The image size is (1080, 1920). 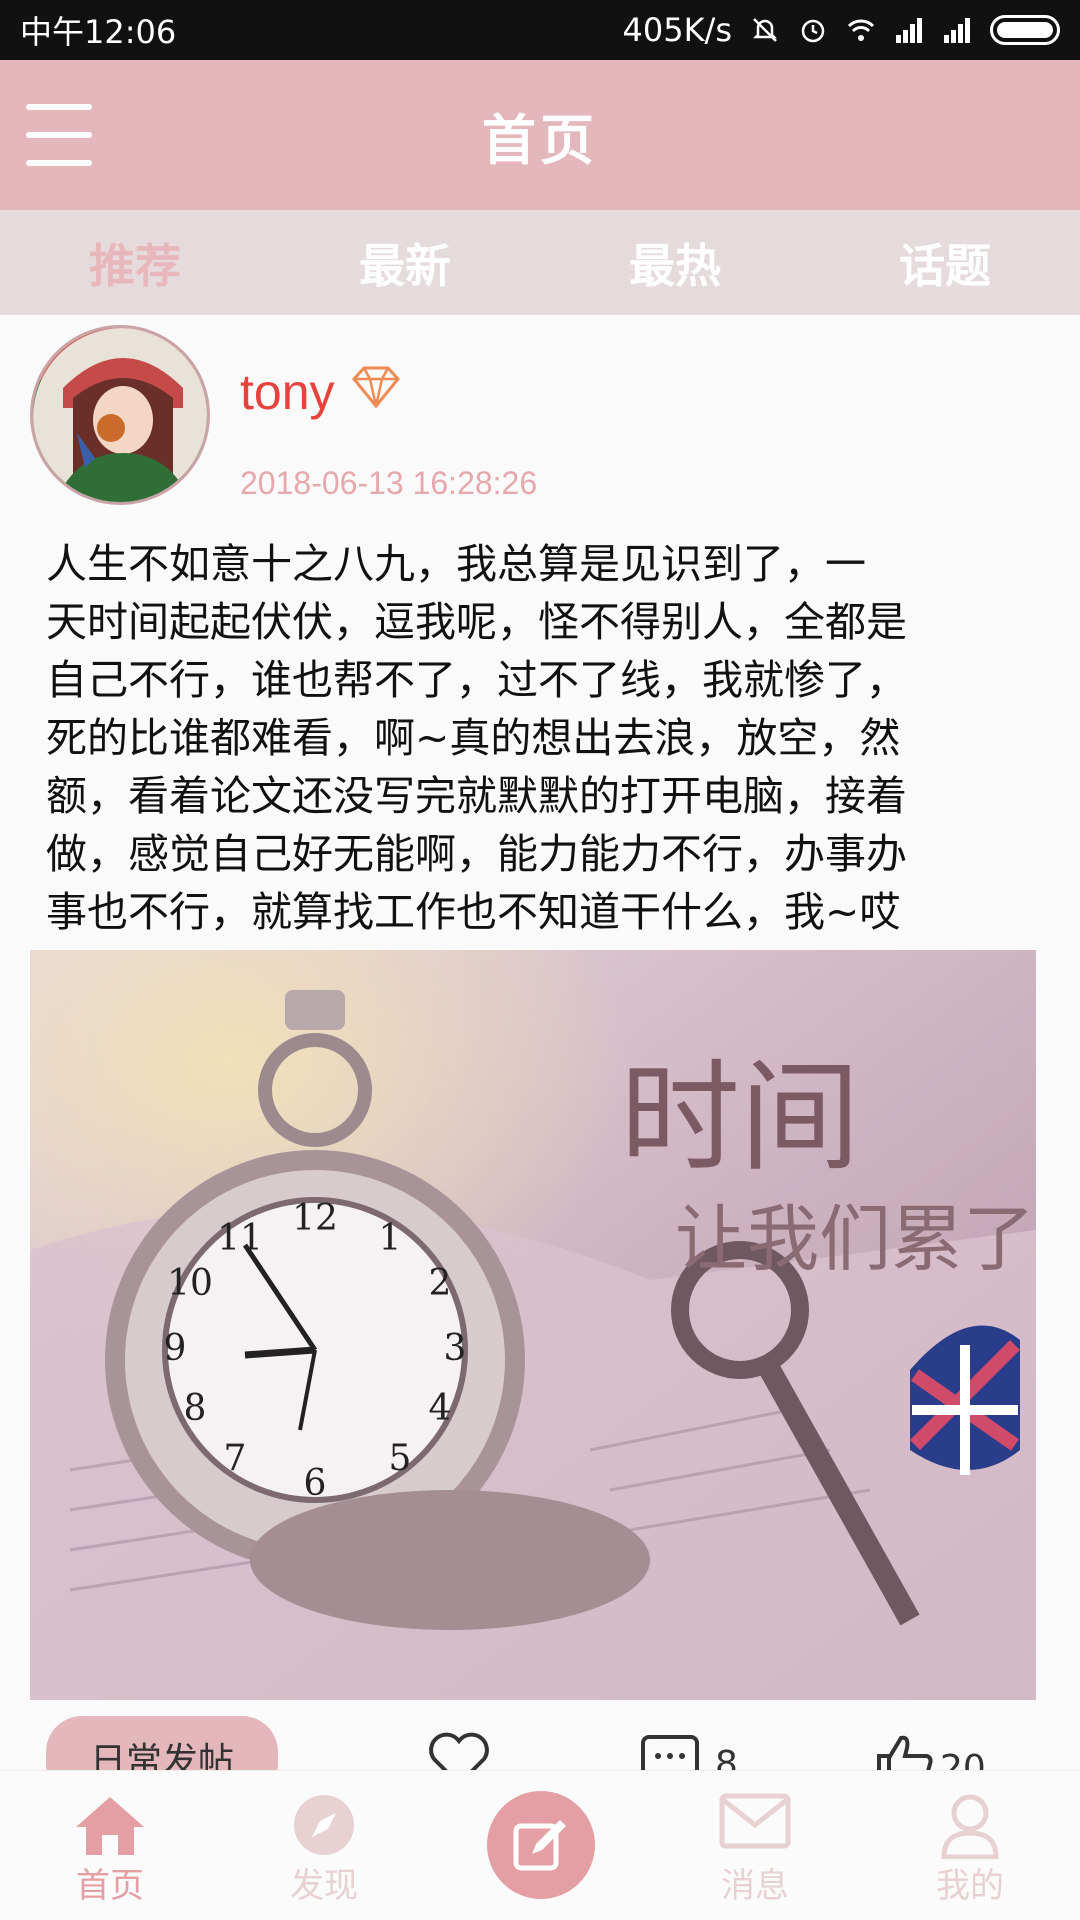 I want to click on avatar, so click(x=120, y=415).